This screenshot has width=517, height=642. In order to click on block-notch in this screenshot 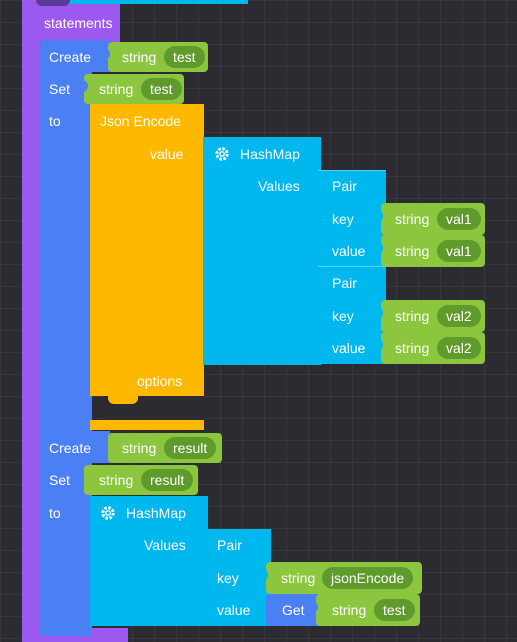, I will do `click(53, 3)`.